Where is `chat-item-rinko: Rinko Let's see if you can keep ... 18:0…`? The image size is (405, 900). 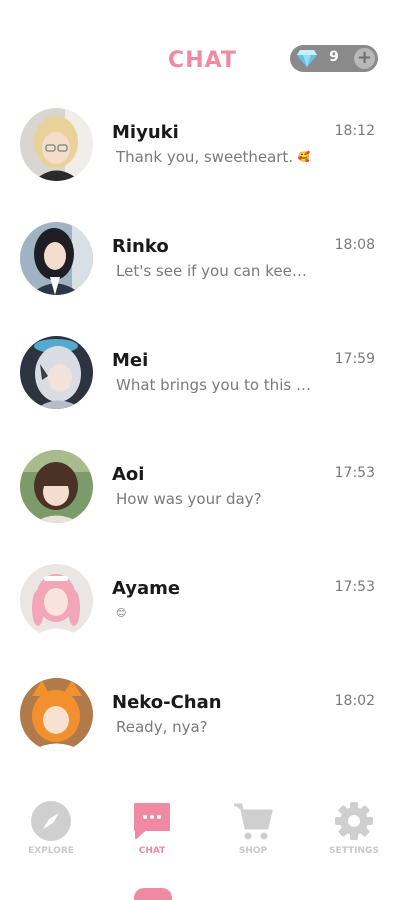 chat-item-rinko: Rinko Let's see if you can keep ... 18:0… is located at coordinates (202, 267).